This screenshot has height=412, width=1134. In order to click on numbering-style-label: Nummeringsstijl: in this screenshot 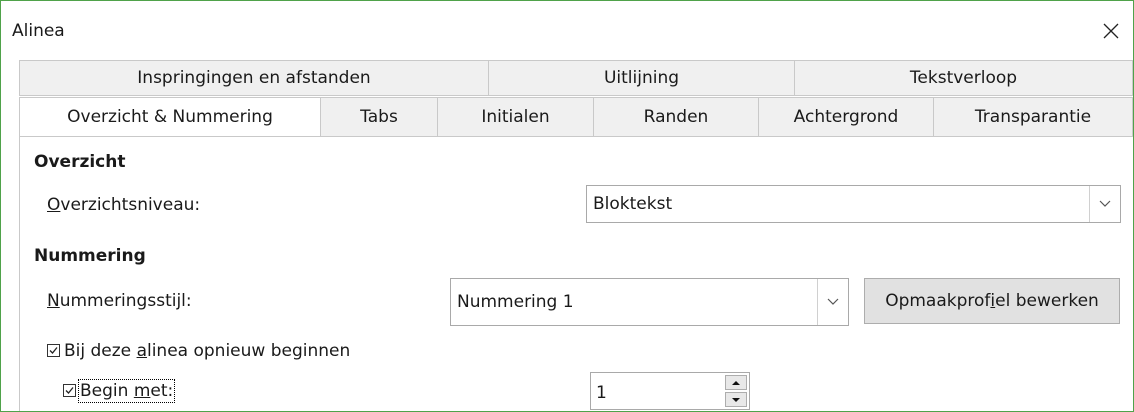, I will do `click(119, 301)`.